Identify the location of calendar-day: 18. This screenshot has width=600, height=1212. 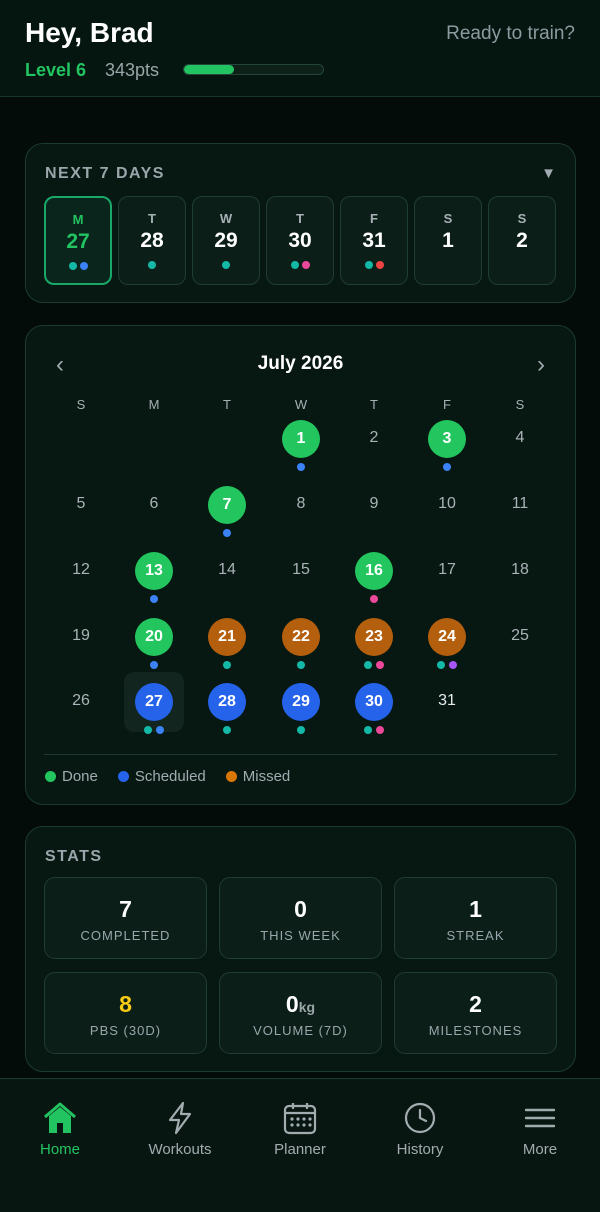
(520, 571).